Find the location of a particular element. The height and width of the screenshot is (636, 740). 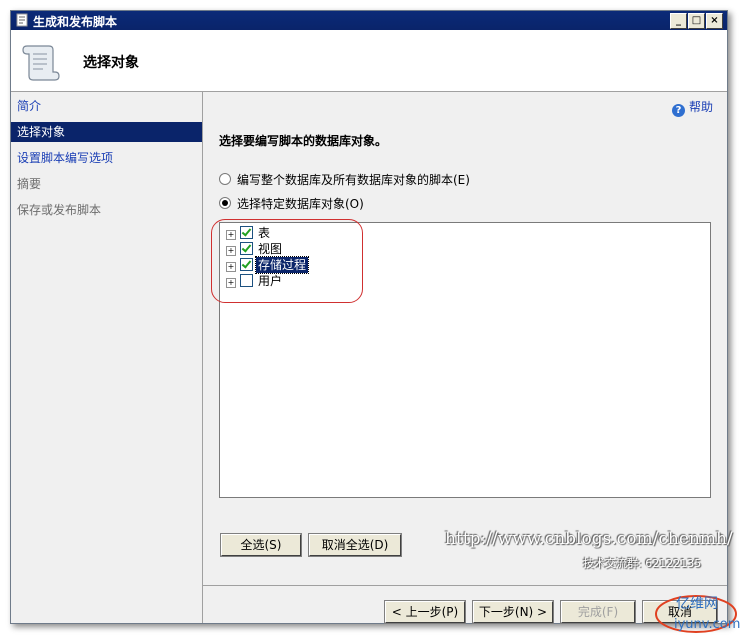

watermark-url: http://www.cnblogs.com/chenmh/ is located at coordinates (589, 539).